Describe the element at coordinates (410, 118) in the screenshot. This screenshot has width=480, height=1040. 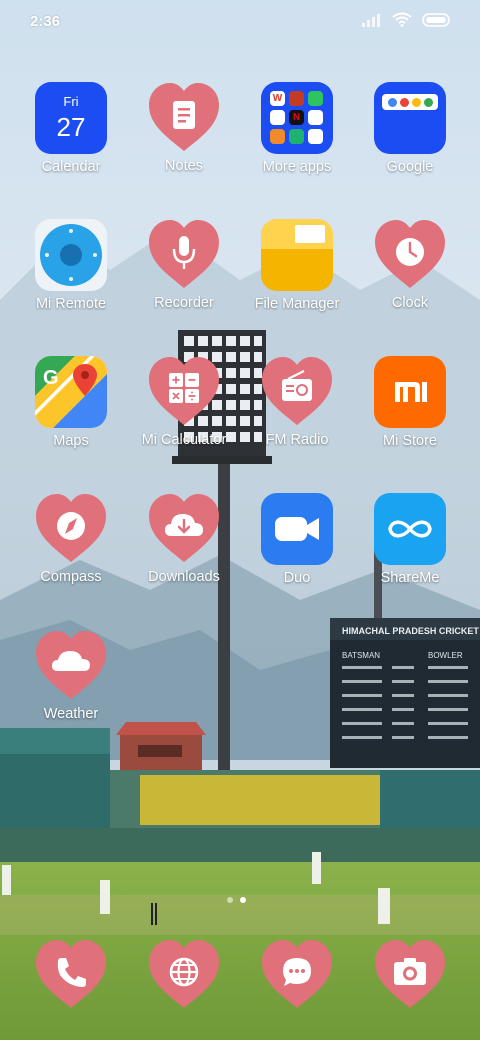
I see `google-folder-icon` at that location.